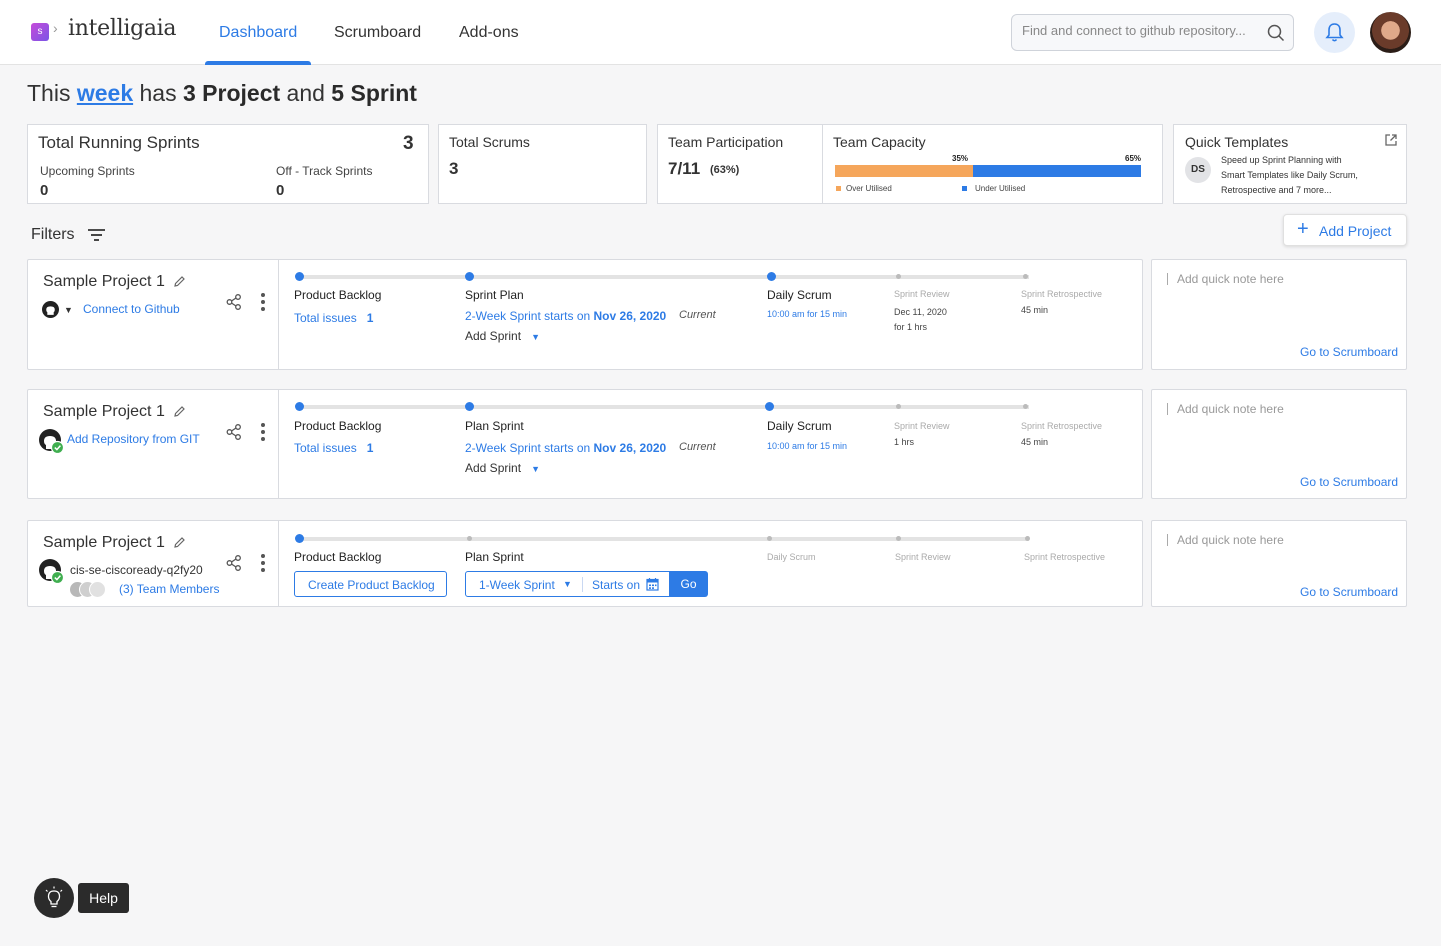 The height and width of the screenshot is (946, 1441). Describe the element at coordinates (377, 33) in the screenshot. I see `tab-scrumboard: Scrumboard` at that location.